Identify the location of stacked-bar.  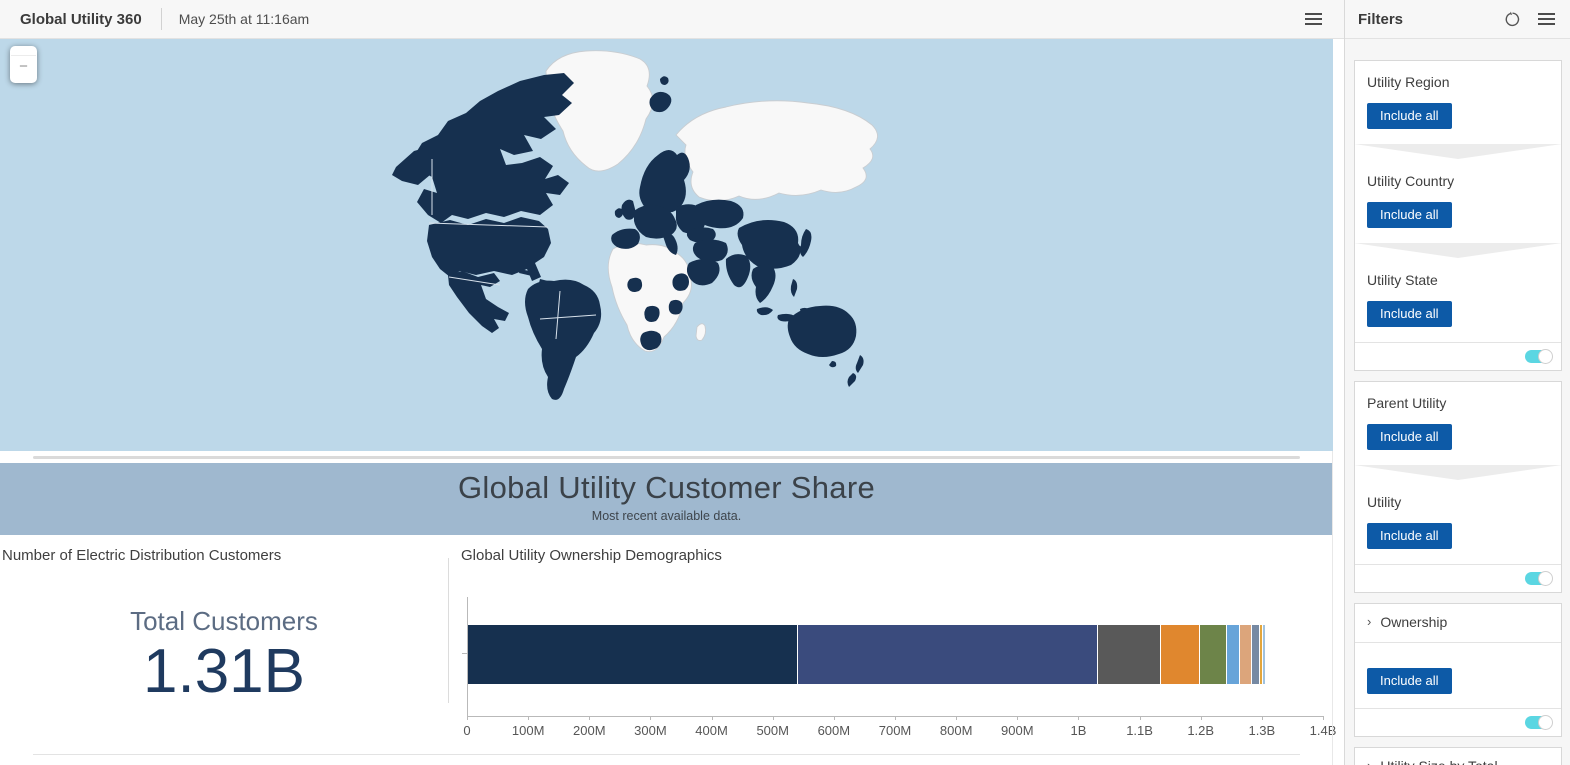
(896, 654).